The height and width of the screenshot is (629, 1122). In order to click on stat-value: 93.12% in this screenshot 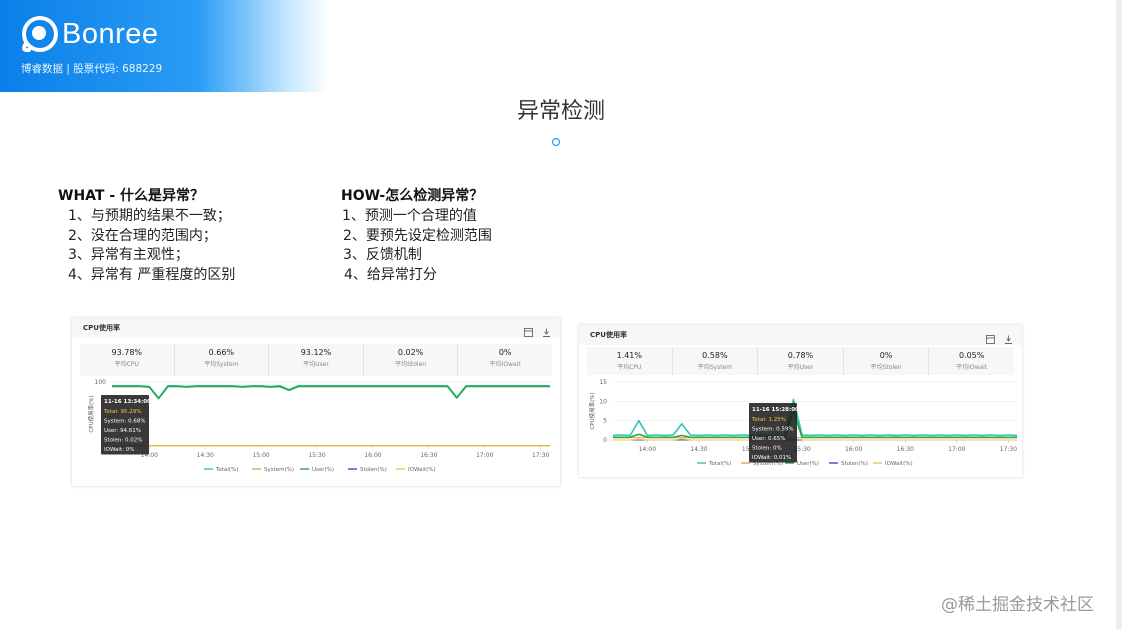, I will do `click(316, 352)`.